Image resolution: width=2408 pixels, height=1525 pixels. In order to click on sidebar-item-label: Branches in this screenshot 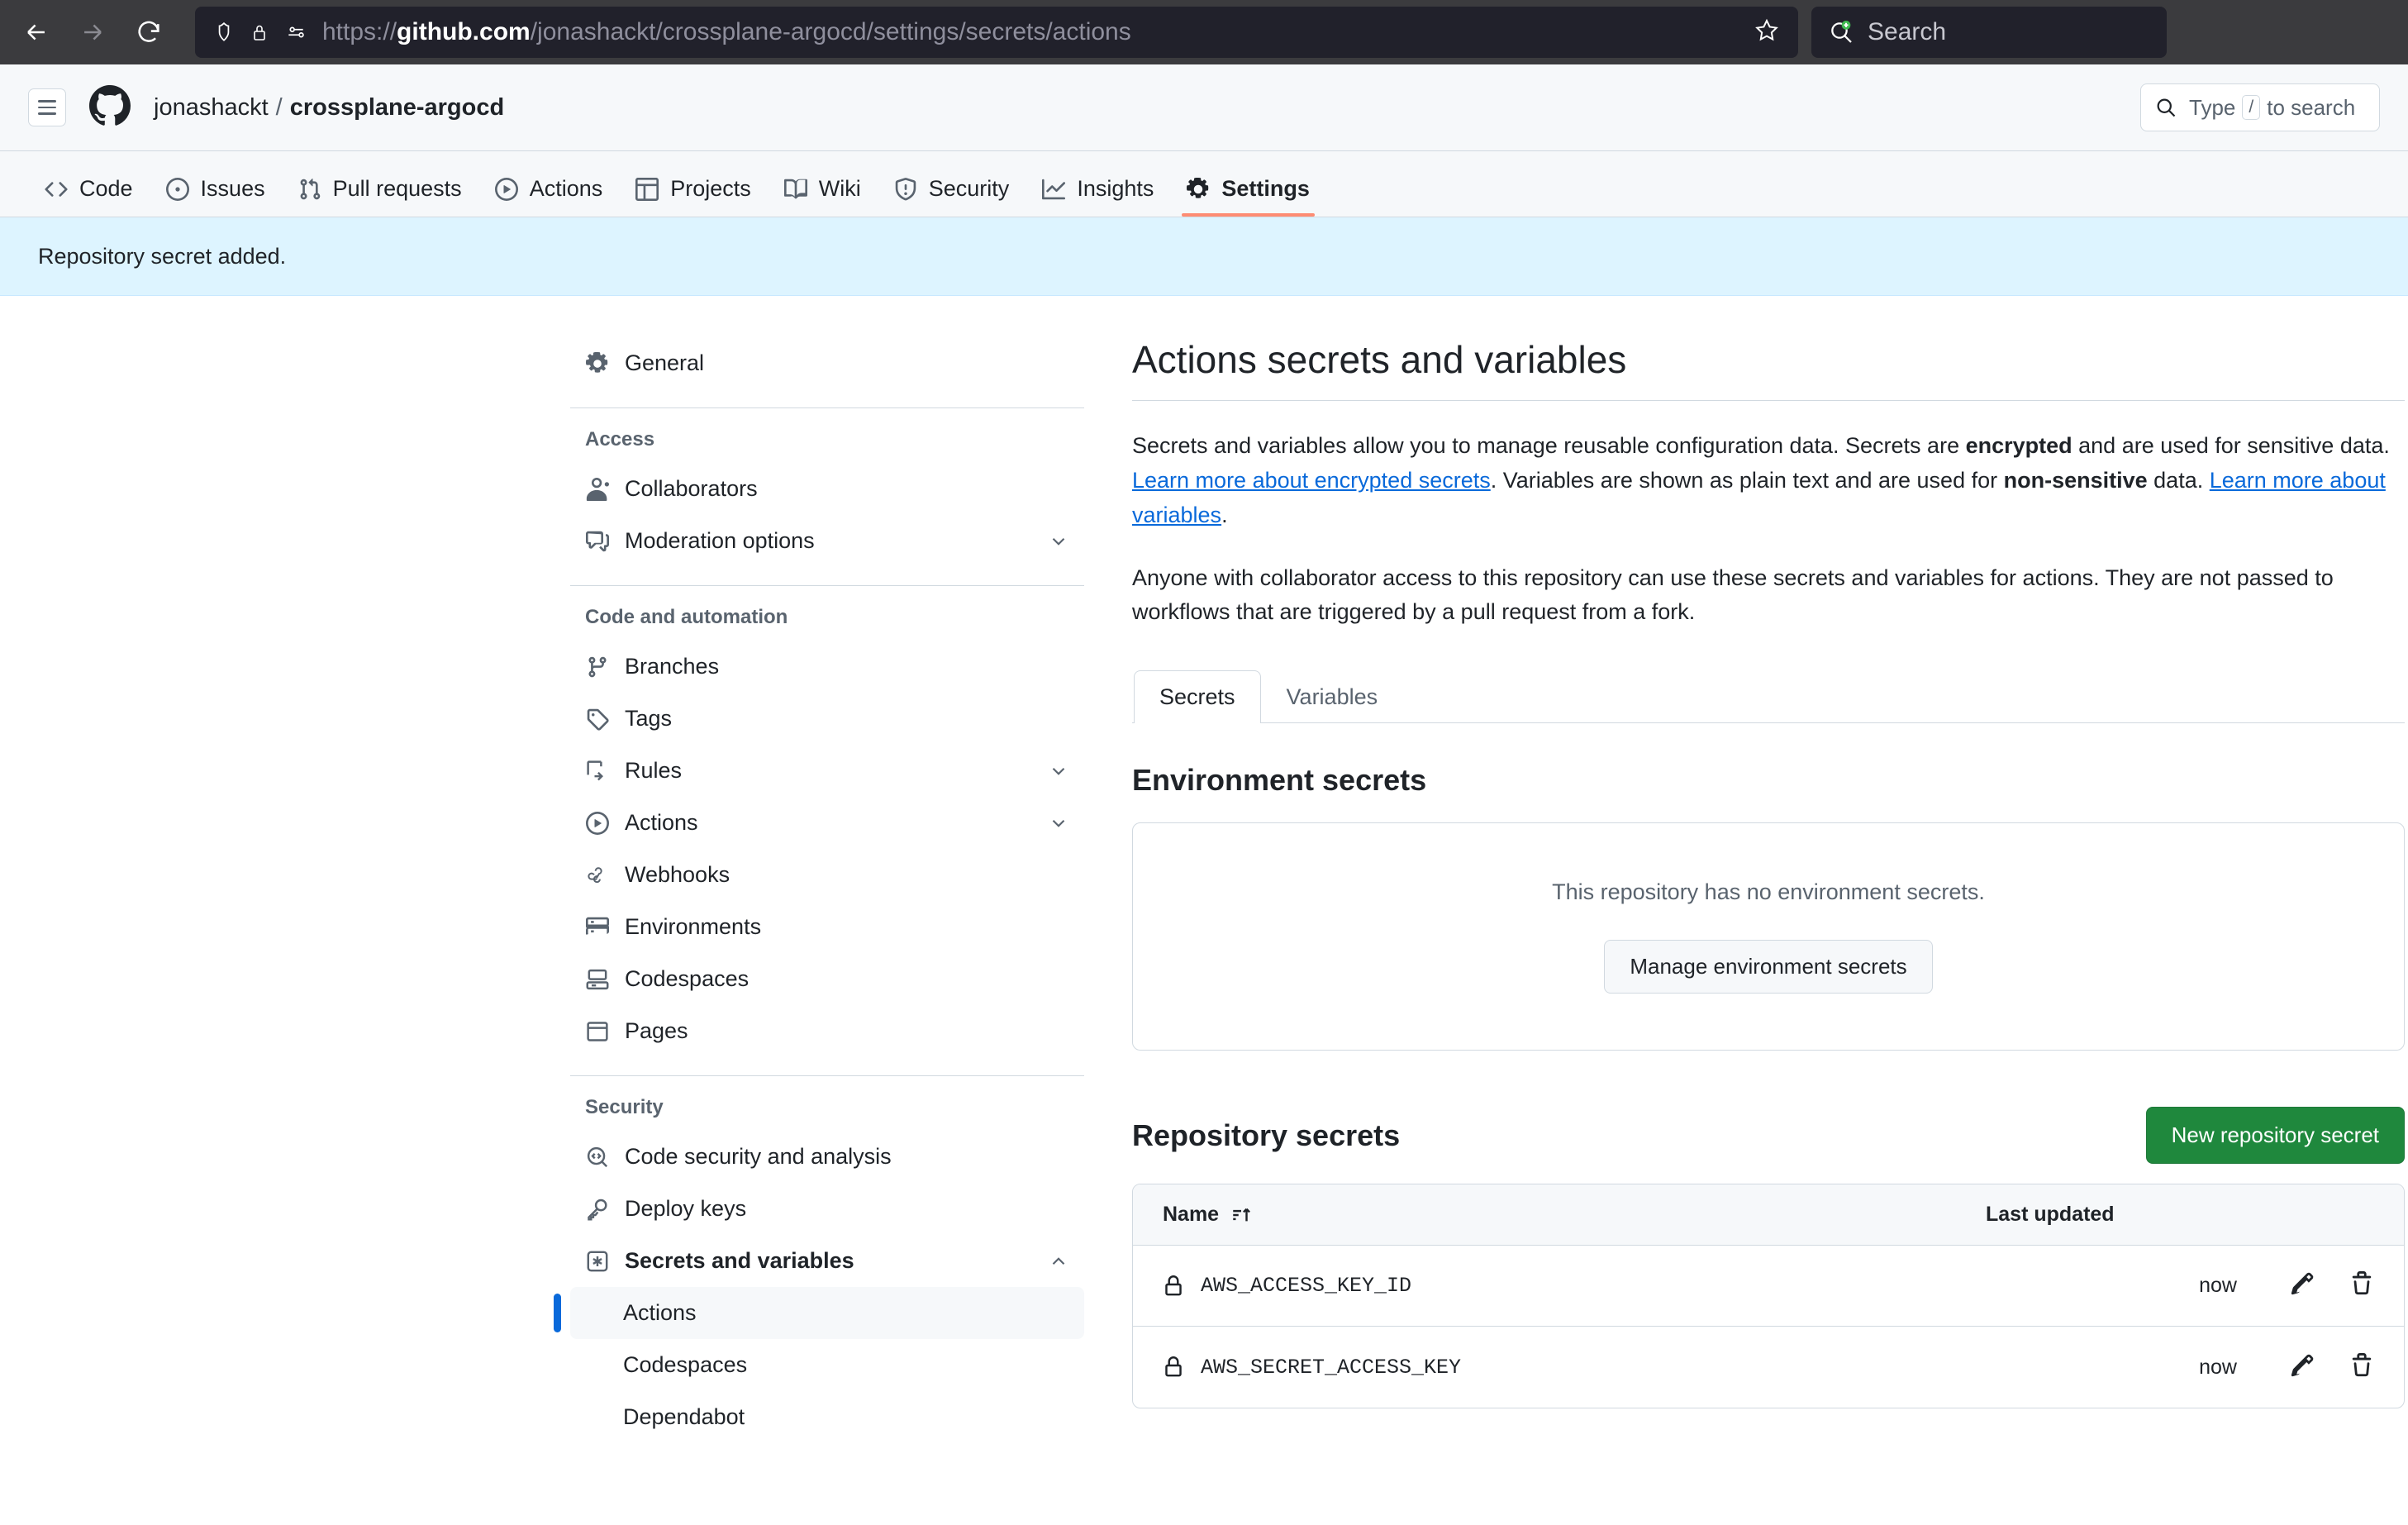, I will do `click(672, 666)`.